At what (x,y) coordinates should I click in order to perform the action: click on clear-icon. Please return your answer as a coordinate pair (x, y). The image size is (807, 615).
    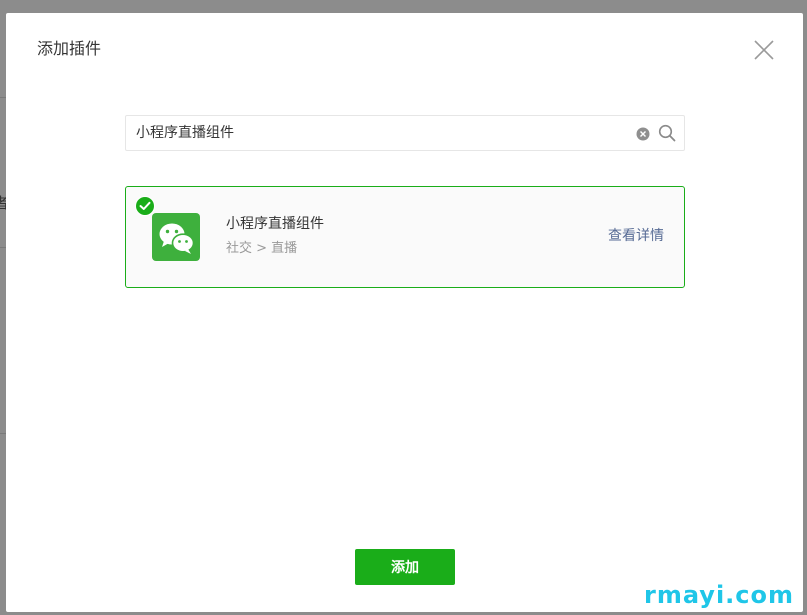
    Looking at the image, I should click on (643, 133).